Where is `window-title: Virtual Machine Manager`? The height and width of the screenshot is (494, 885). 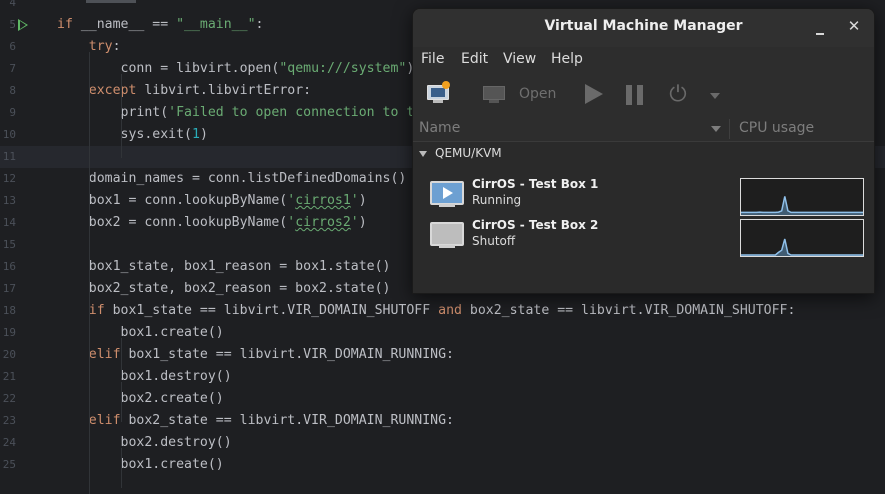 window-title: Virtual Machine Manager is located at coordinates (643, 26).